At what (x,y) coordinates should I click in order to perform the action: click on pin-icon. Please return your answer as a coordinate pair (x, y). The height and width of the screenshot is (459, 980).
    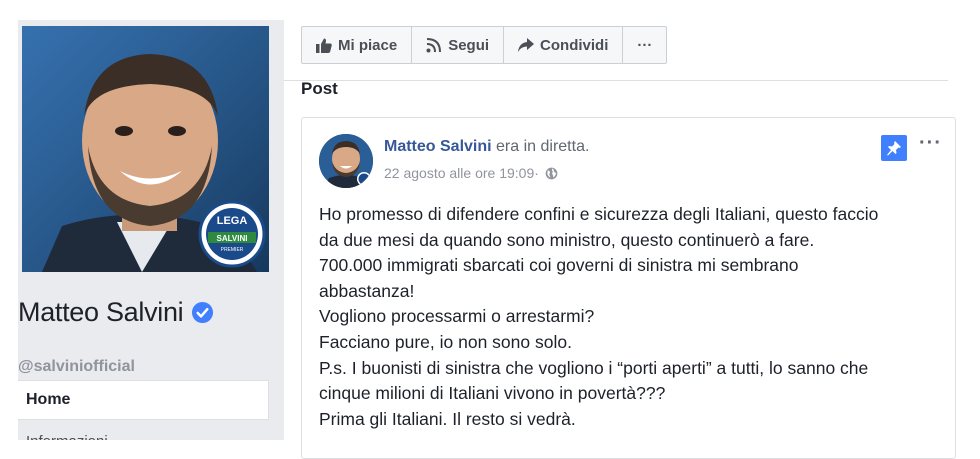
    Looking at the image, I should click on (894, 148).